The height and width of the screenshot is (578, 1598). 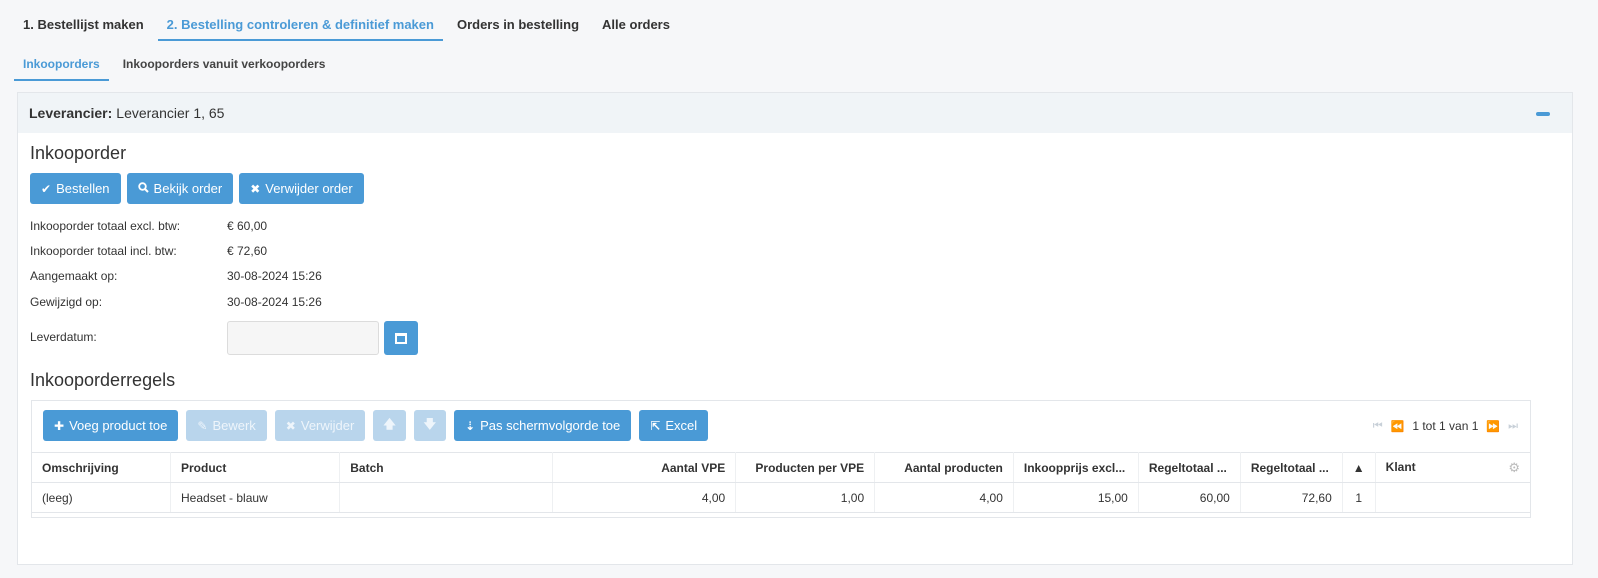 What do you see at coordinates (446, 467) in the screenshot?
I see `column-header: Batch` at bounding box center [446, 467].